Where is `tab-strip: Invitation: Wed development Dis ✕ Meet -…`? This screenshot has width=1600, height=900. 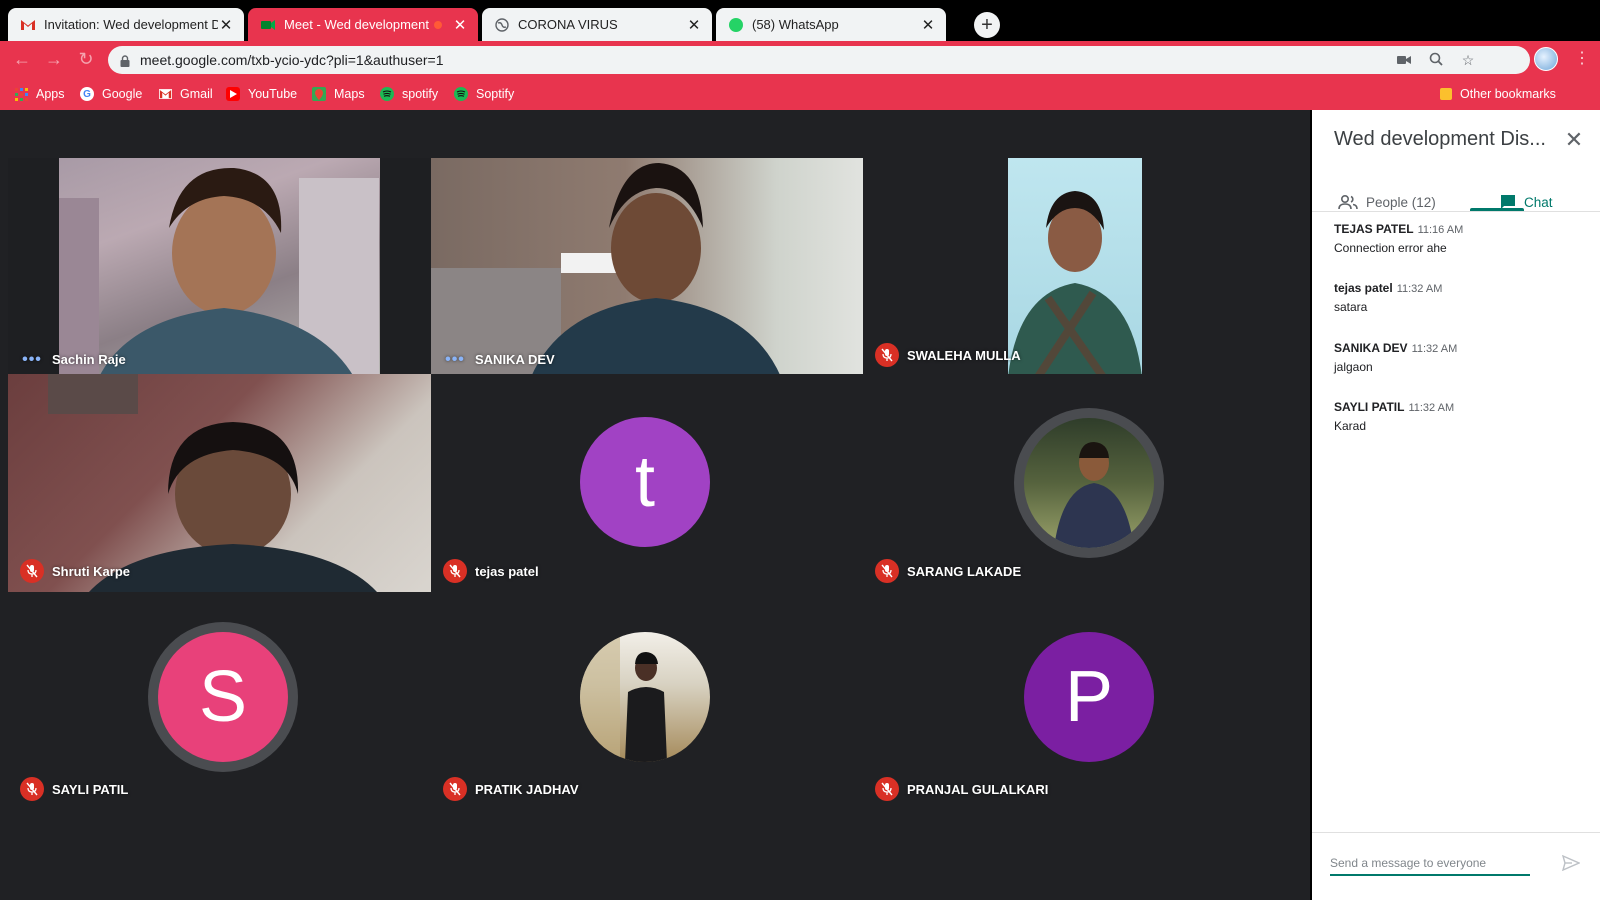
tab-strip: Invitation: Wed development Dis ✕ Meet -… is located at coordinates (800, 20).